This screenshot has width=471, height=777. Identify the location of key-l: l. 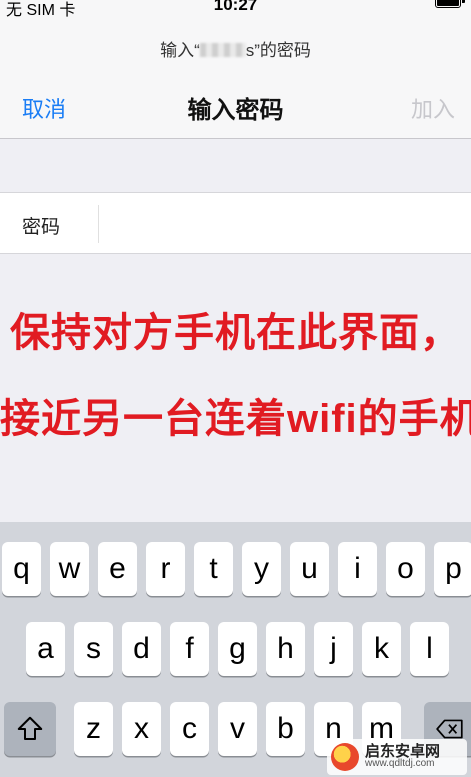
(429, 649).